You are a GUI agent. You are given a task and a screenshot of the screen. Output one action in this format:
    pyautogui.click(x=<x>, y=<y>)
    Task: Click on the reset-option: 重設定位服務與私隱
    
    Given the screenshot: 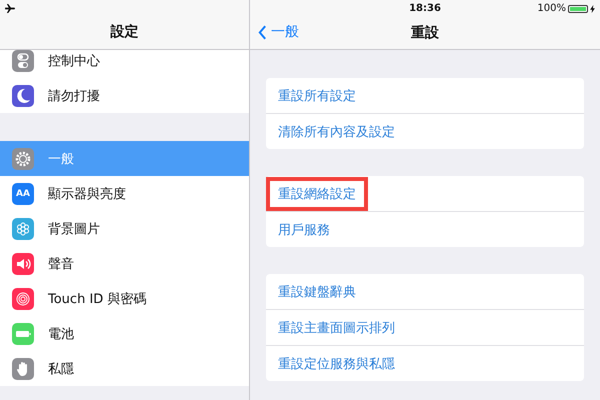 What is the action you would take?
    pyautogui.click(x=336, y=363)
    